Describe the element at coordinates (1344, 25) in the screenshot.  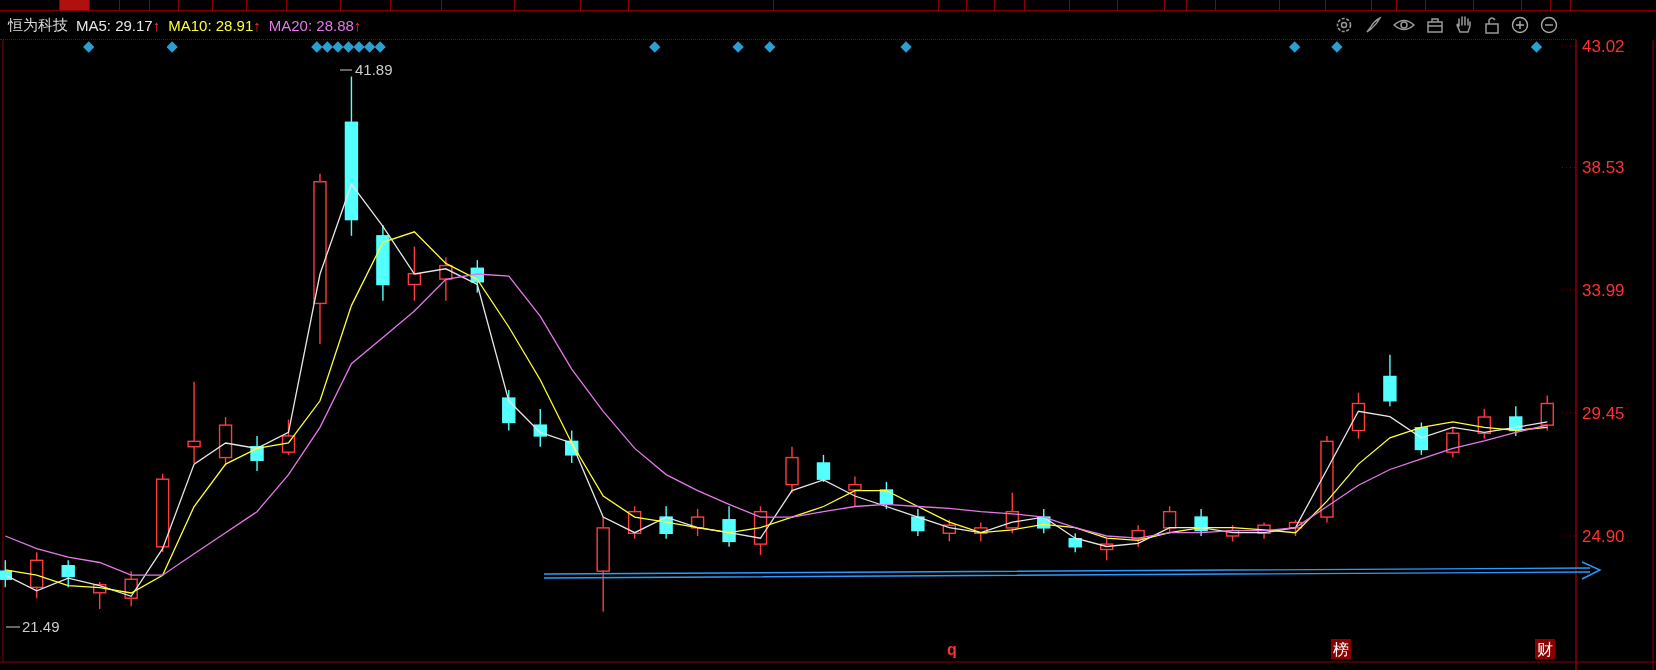
I see `settings-icon` at that location.